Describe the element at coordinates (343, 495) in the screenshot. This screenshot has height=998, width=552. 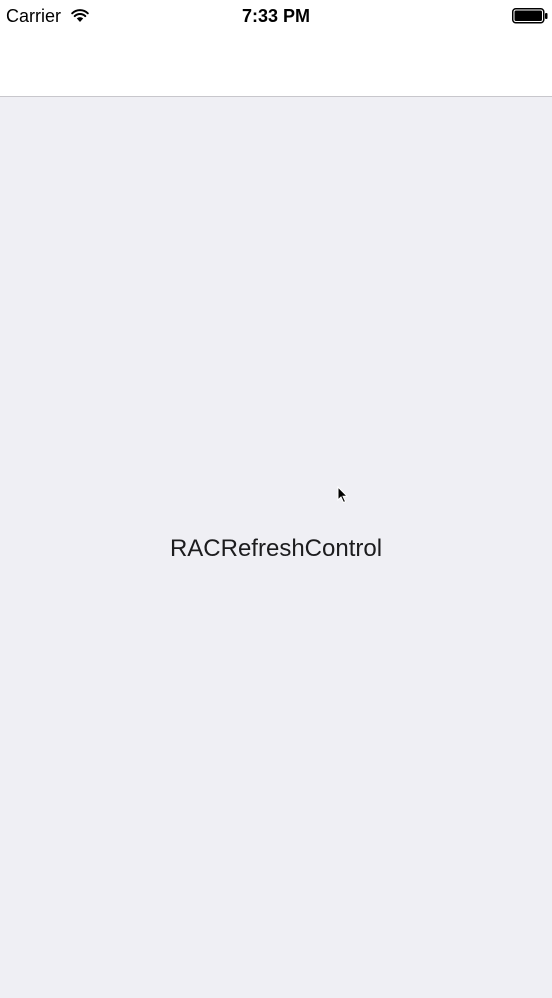
I see `mouse-pointer-icon` at that location.